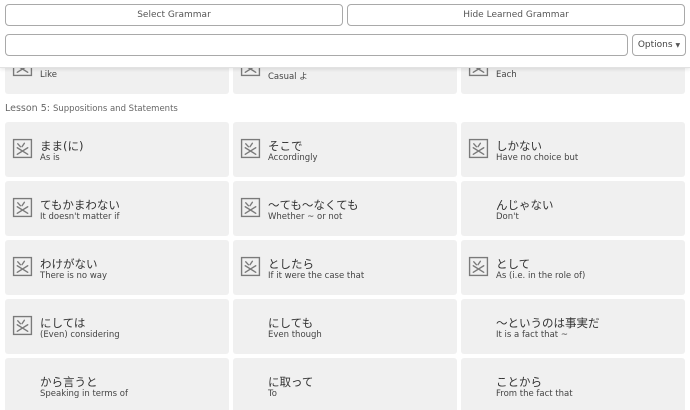  I want to click on hide-learned-grammar-button: Hide Learned Grammar, so click(516, 15).